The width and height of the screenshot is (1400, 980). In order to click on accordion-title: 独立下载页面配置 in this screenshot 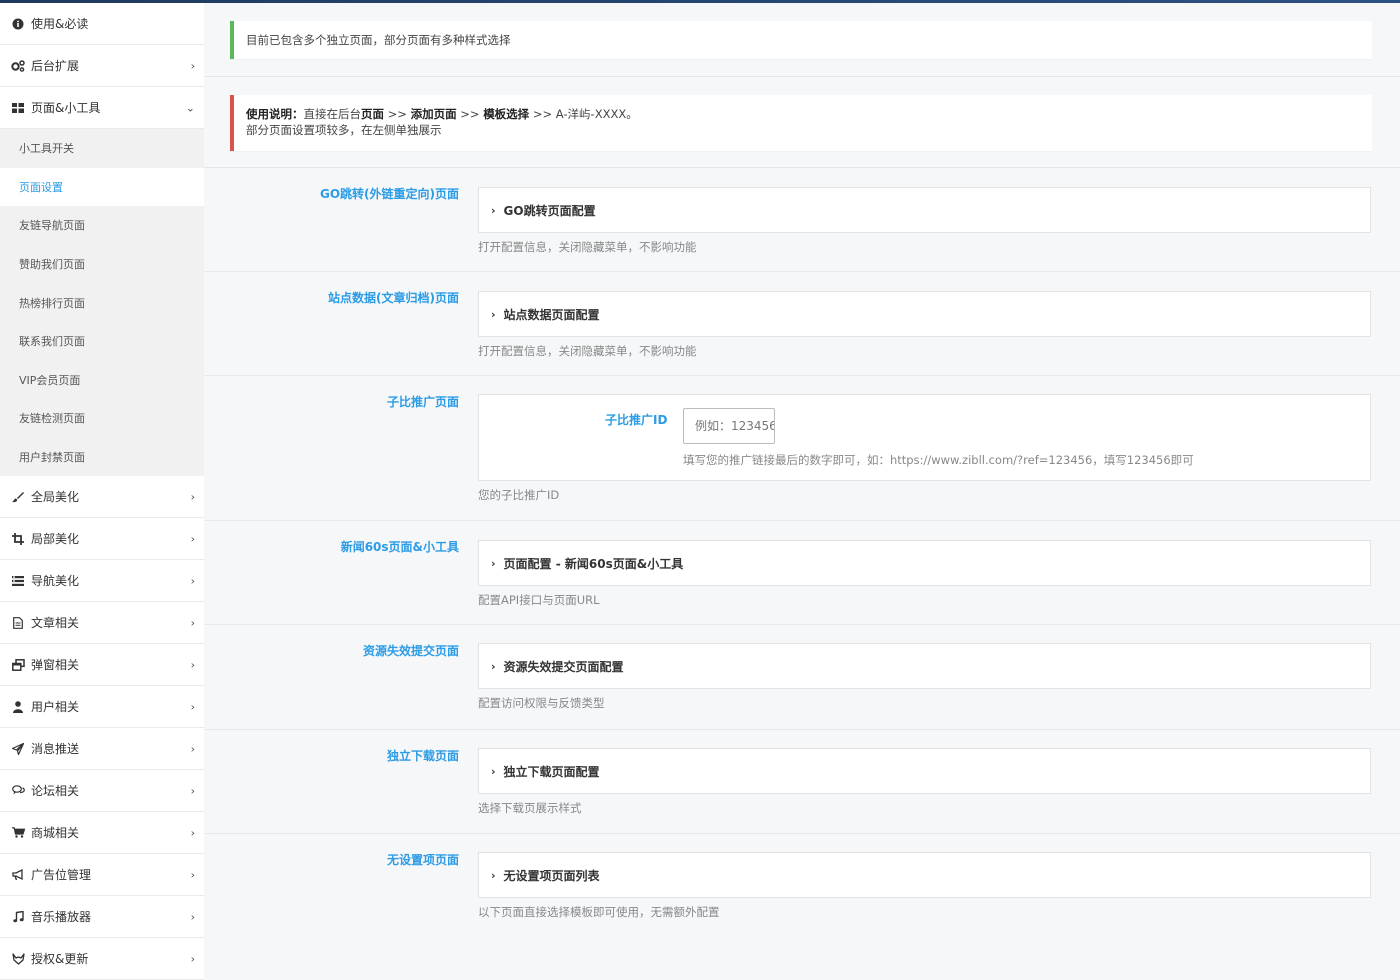, I will do `click(551, 771)`.